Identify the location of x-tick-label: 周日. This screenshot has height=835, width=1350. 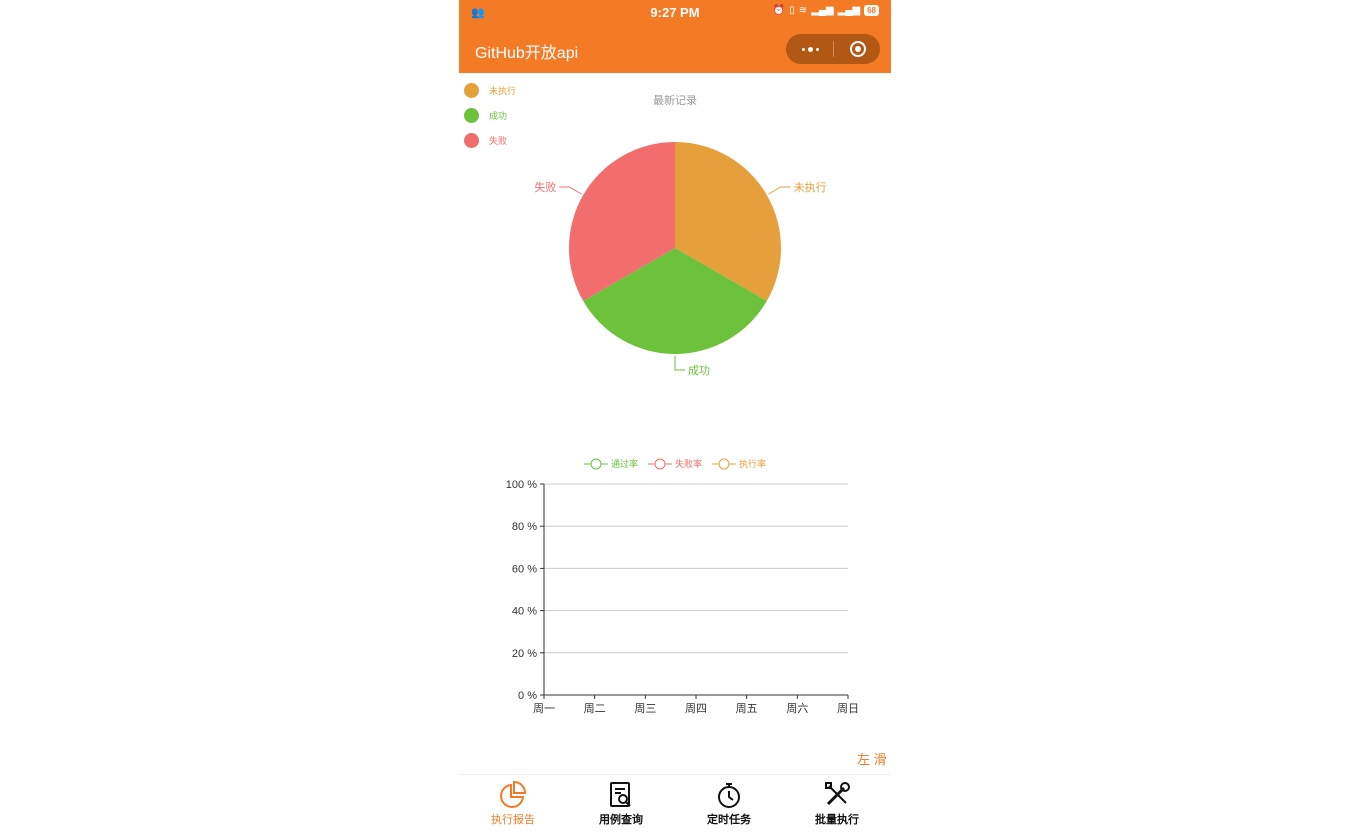
(848, 708).